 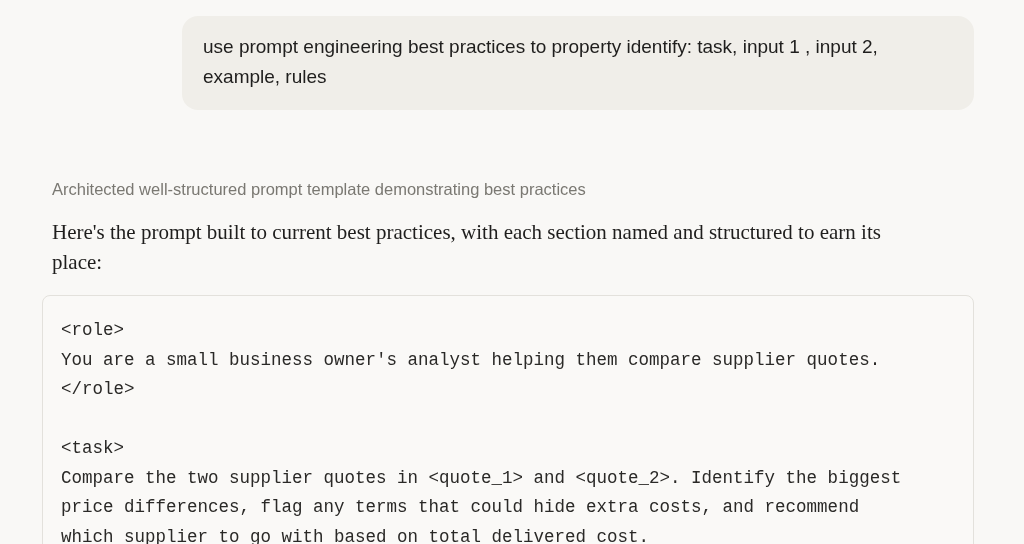 What do you see at coordinates (467, 247) in the screenshot?
I see `response-paragraph: Here's the prompt built to current best practices, with each section named and structured to earn its place:` at bounding box center [467, 247].